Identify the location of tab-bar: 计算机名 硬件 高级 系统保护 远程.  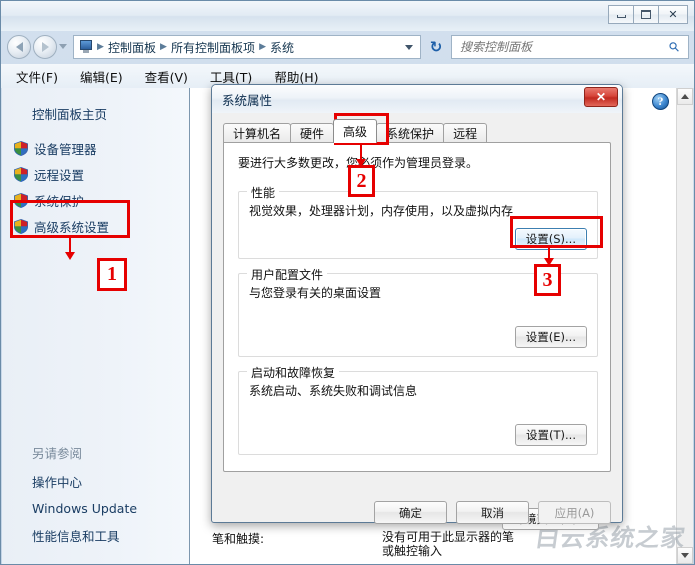
(355, 131).